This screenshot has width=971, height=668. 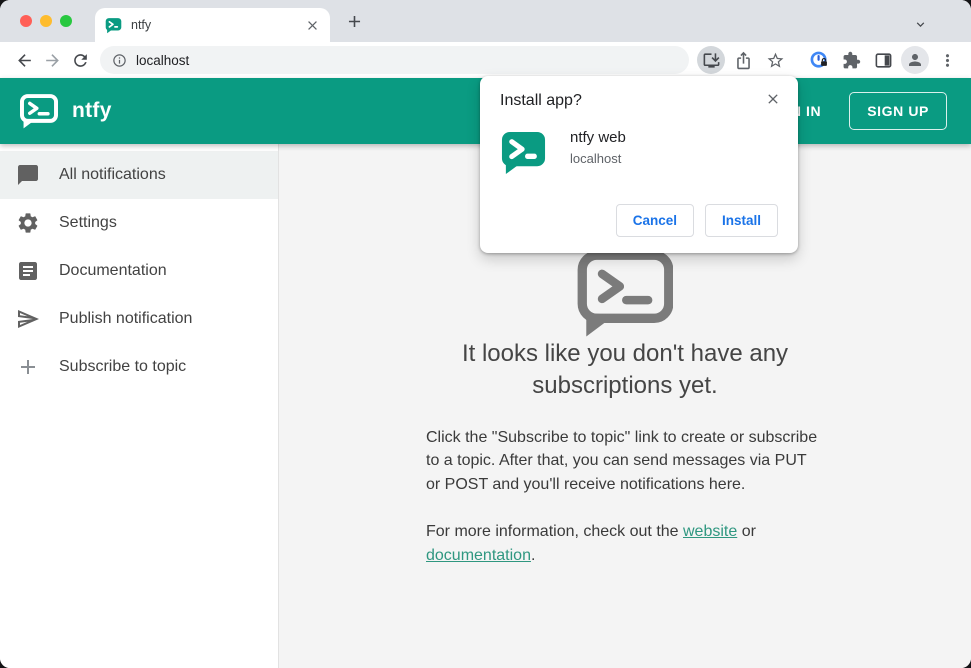 I want to click on share-icon, so click(x=743, y=60).